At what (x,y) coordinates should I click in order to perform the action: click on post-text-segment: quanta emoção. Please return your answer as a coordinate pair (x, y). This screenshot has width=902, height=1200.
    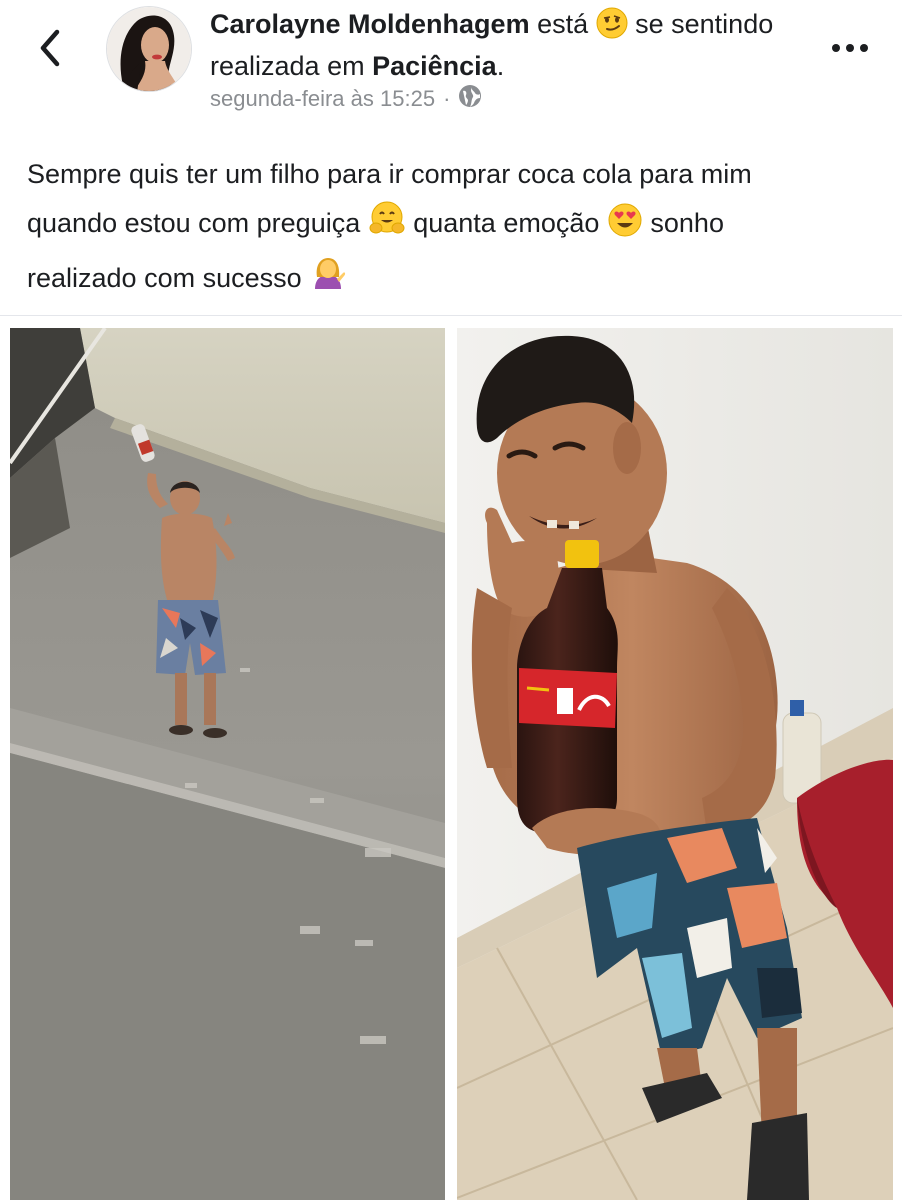
    Looking at the image, I should click on (506, 223).